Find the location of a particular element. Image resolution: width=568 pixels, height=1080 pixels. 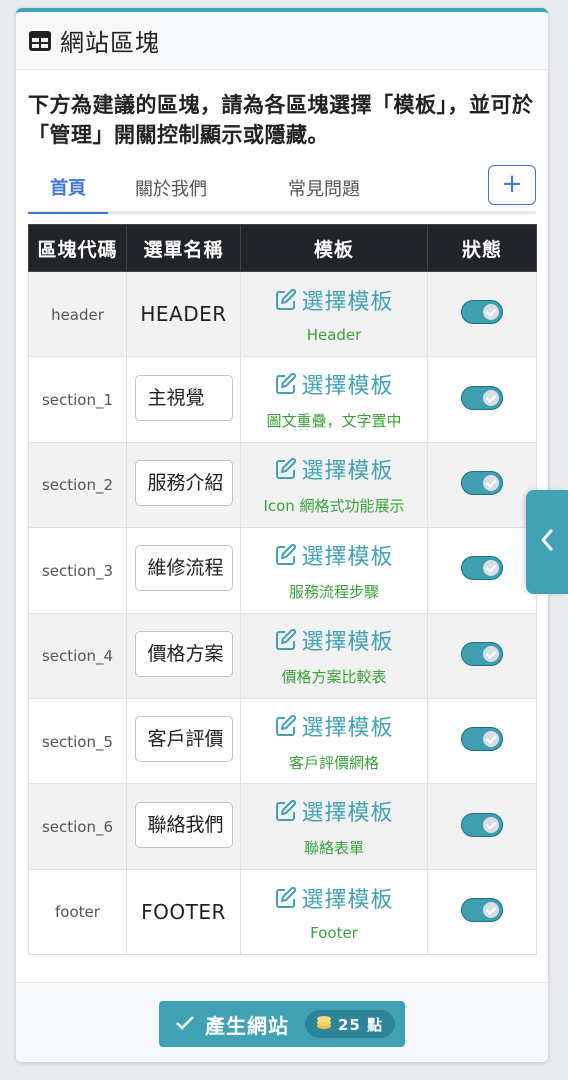

menu-name-text: FOOTER is located at coordinates (183, 911).